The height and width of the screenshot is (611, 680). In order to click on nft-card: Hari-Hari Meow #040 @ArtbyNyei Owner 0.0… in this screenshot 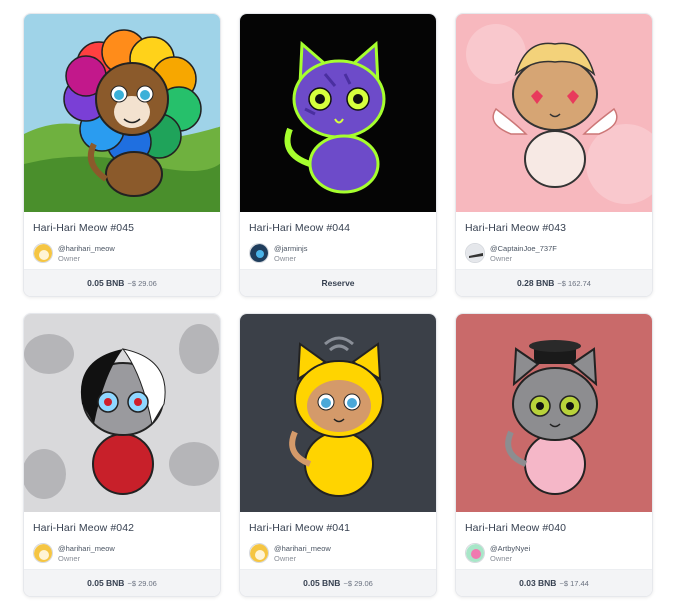, I will do `click(554, 455)`.